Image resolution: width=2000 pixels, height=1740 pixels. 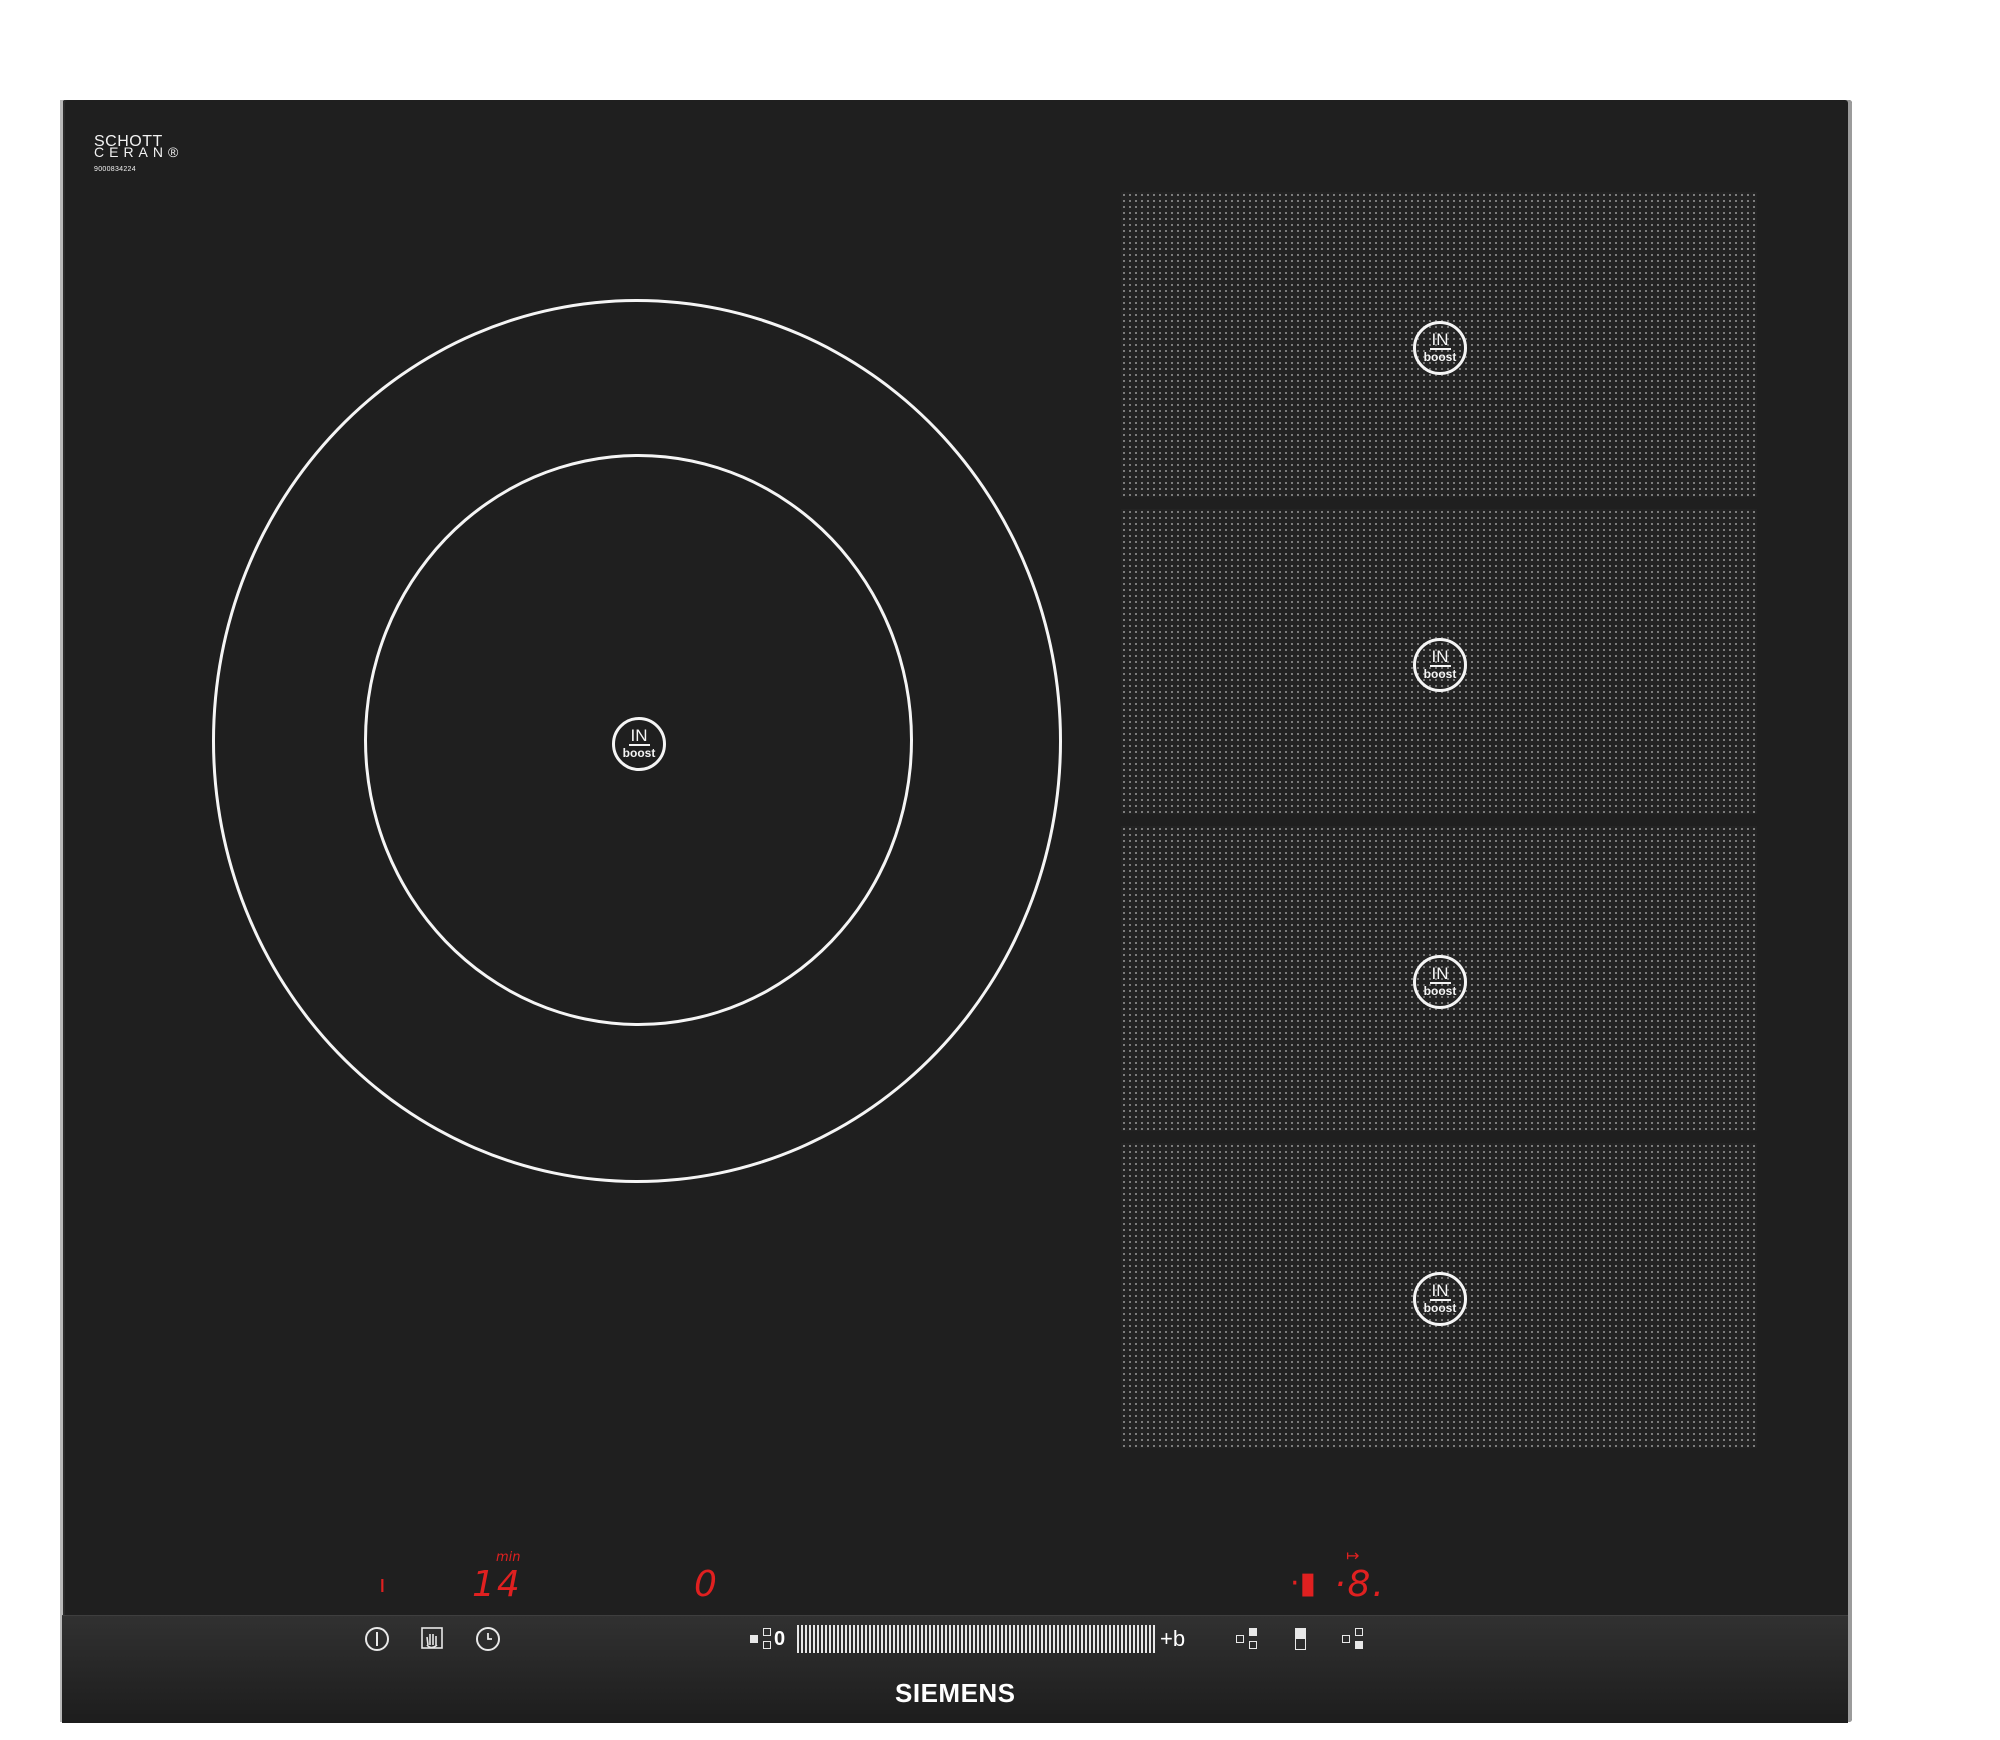 What do you see at coordinates (1355, 1639) in the screenshot?
I see `flex-zone-rear-select-button` at bounding box center [1355, 1639].